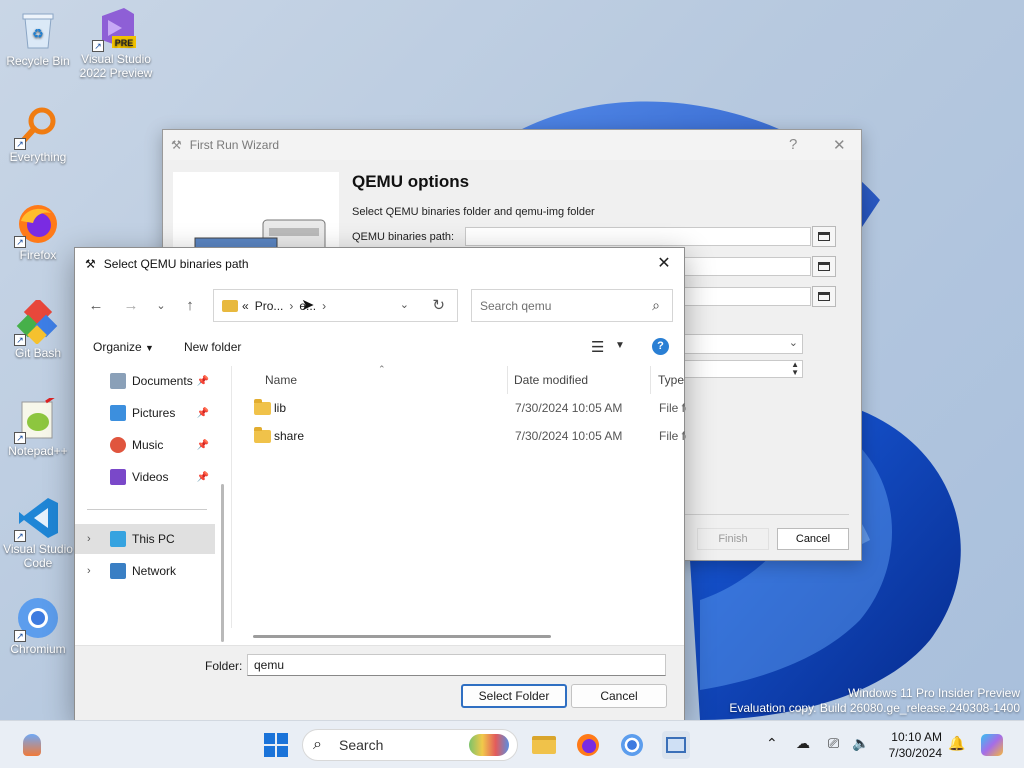 The image size is (1024, 768). What do you see at coordinates (37, 323) in the screenshot?
I see `git-bash-icon: ↗` at bounding box center [37, 323].